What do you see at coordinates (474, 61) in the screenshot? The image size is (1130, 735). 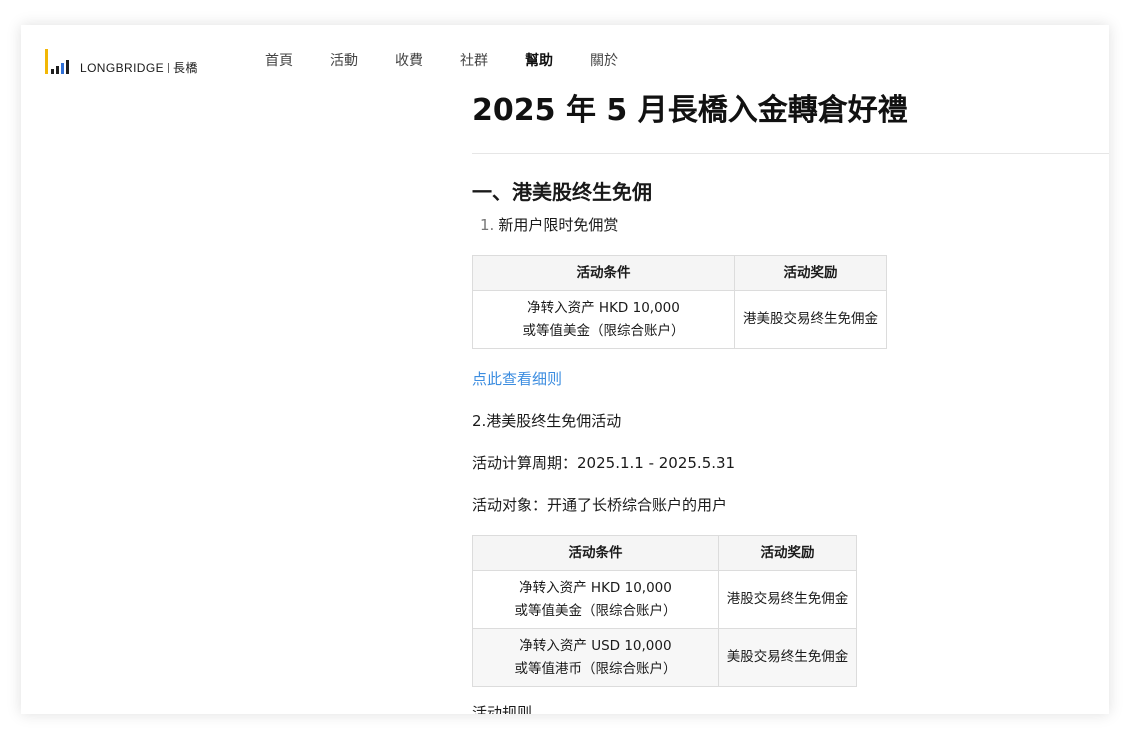 I see `nav-item-community: 社群` at bounding box center [474, 61].